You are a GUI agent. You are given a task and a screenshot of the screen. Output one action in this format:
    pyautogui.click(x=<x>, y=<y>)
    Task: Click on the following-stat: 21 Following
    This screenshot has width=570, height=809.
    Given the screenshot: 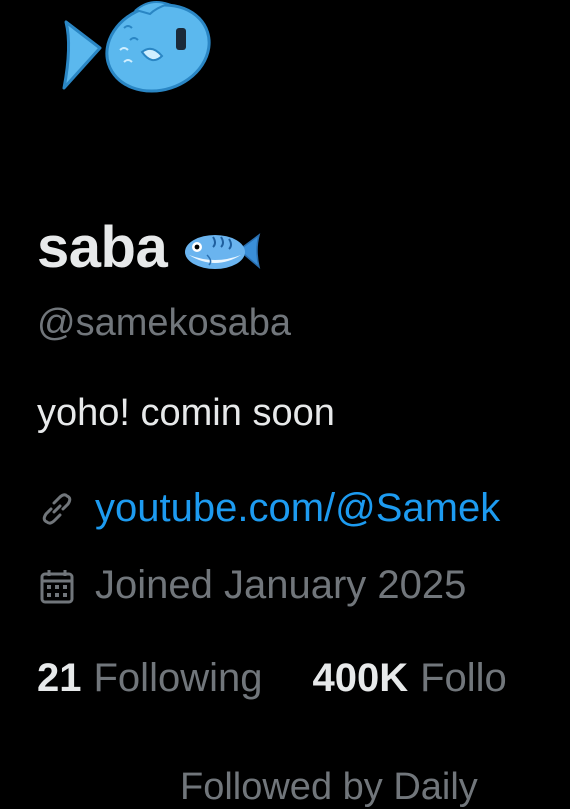 What is the action you would take?
    pyautogui.click(x=149, y=678)
    